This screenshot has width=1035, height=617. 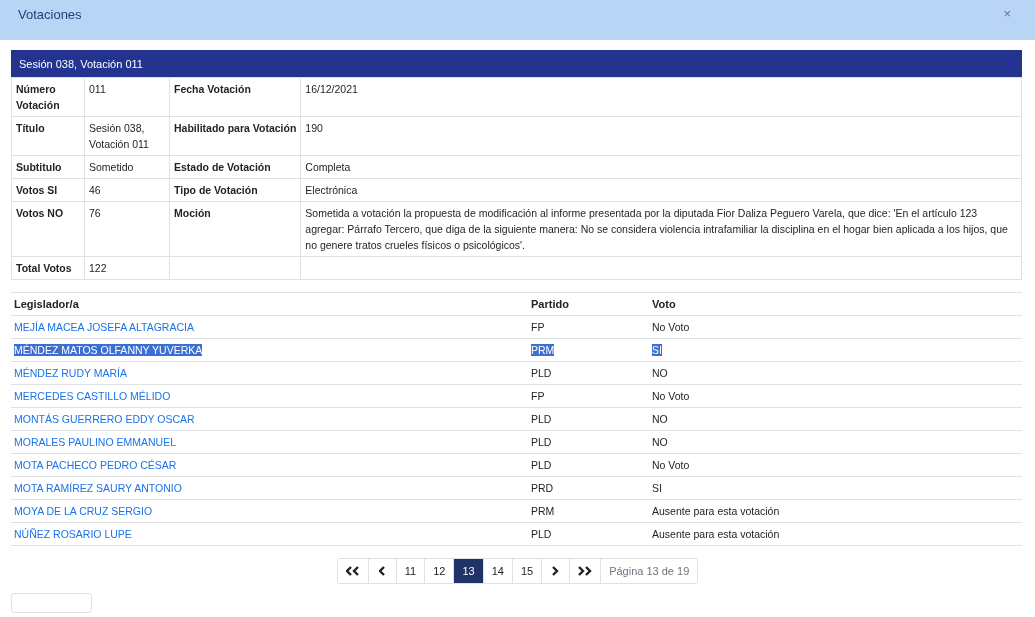 I want to click on field-label: Votos NO, so click(x=48, y=229).